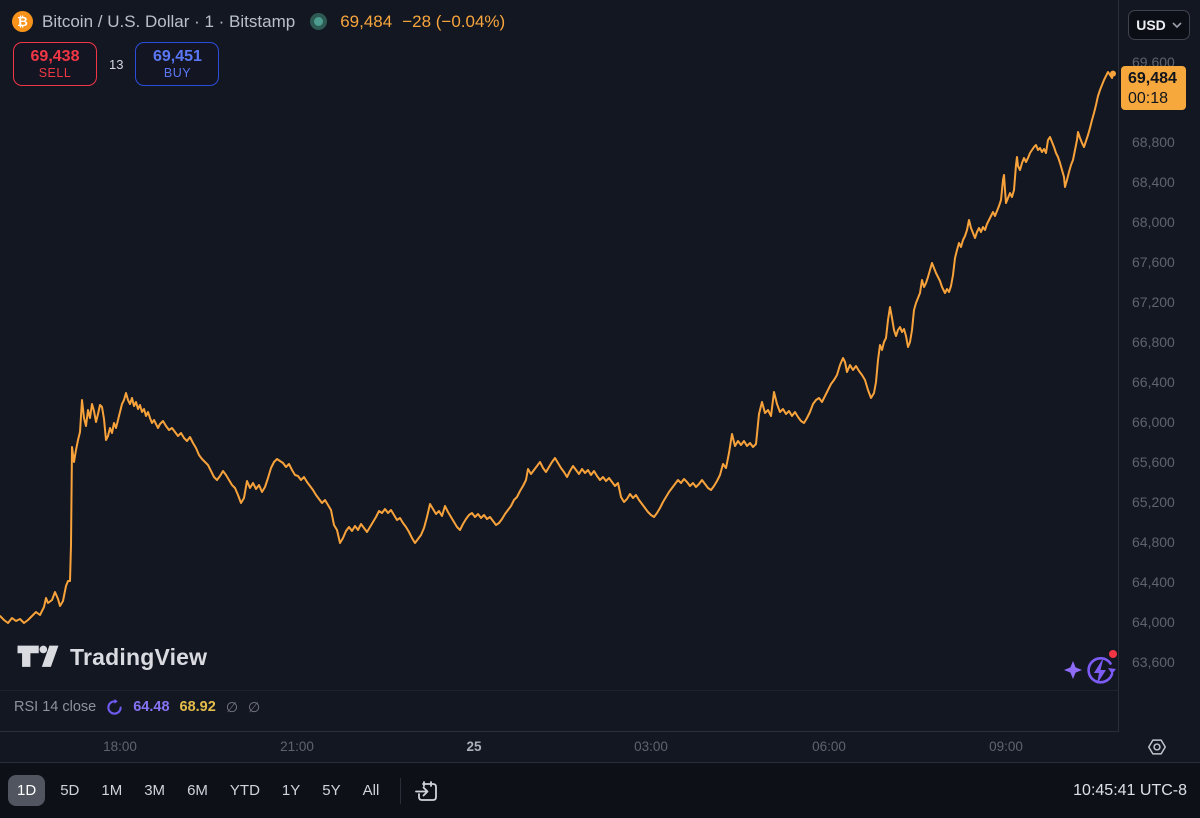 This screenshot has height=818, width=1200. What do you see at coordinates (1153, 182) in the screenshot?
I see `price-axis-label: 68,400` at bounding box center [1153, 182].